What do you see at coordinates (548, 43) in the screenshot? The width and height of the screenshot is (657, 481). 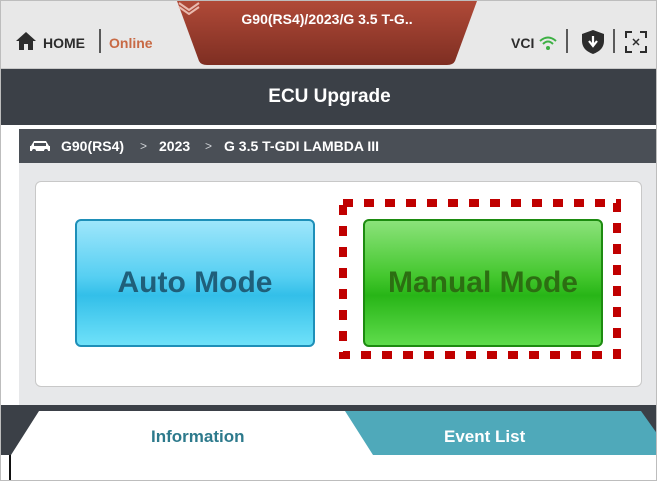 I see `vci-signal-icon` at bounding box center [548, 43].